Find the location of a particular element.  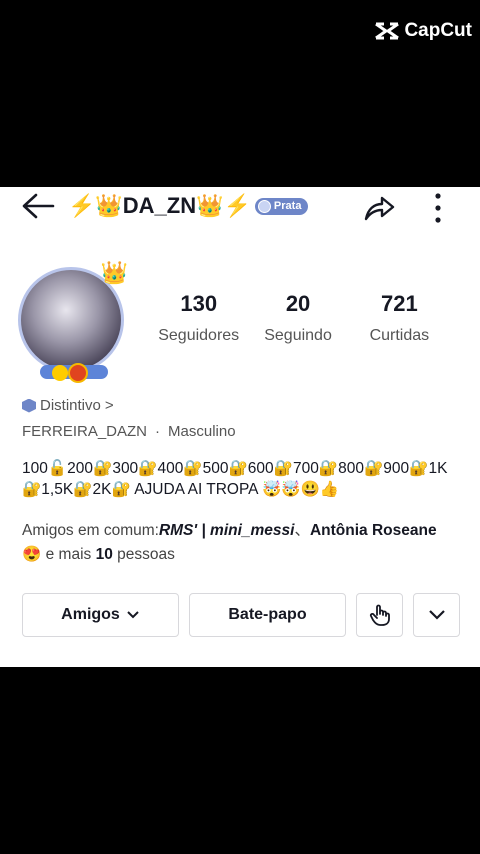

prata-badge: Prata is located at coordinates (281, 206).